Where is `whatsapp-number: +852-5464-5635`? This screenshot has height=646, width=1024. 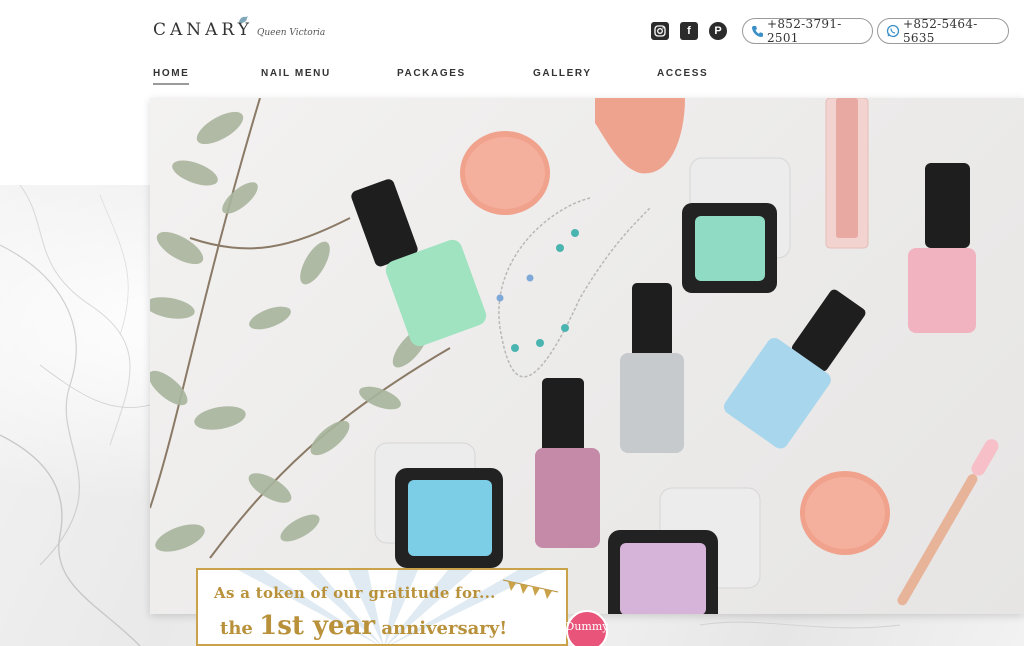
whatsapp-number: +852-5464-5635 is located at coordinates (940, 31).